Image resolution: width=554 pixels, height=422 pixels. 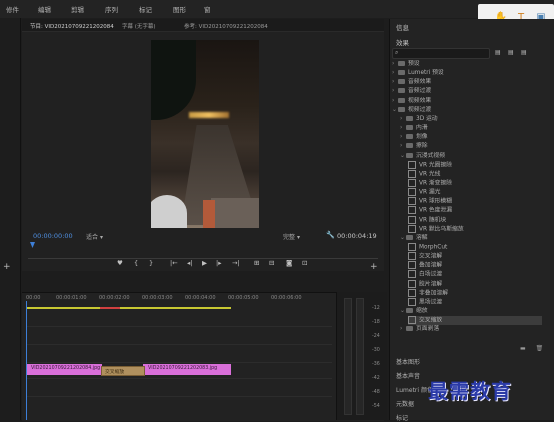 I want to click on tab-program: 节目: VID20210709221202084, so click(x=72, y=26).